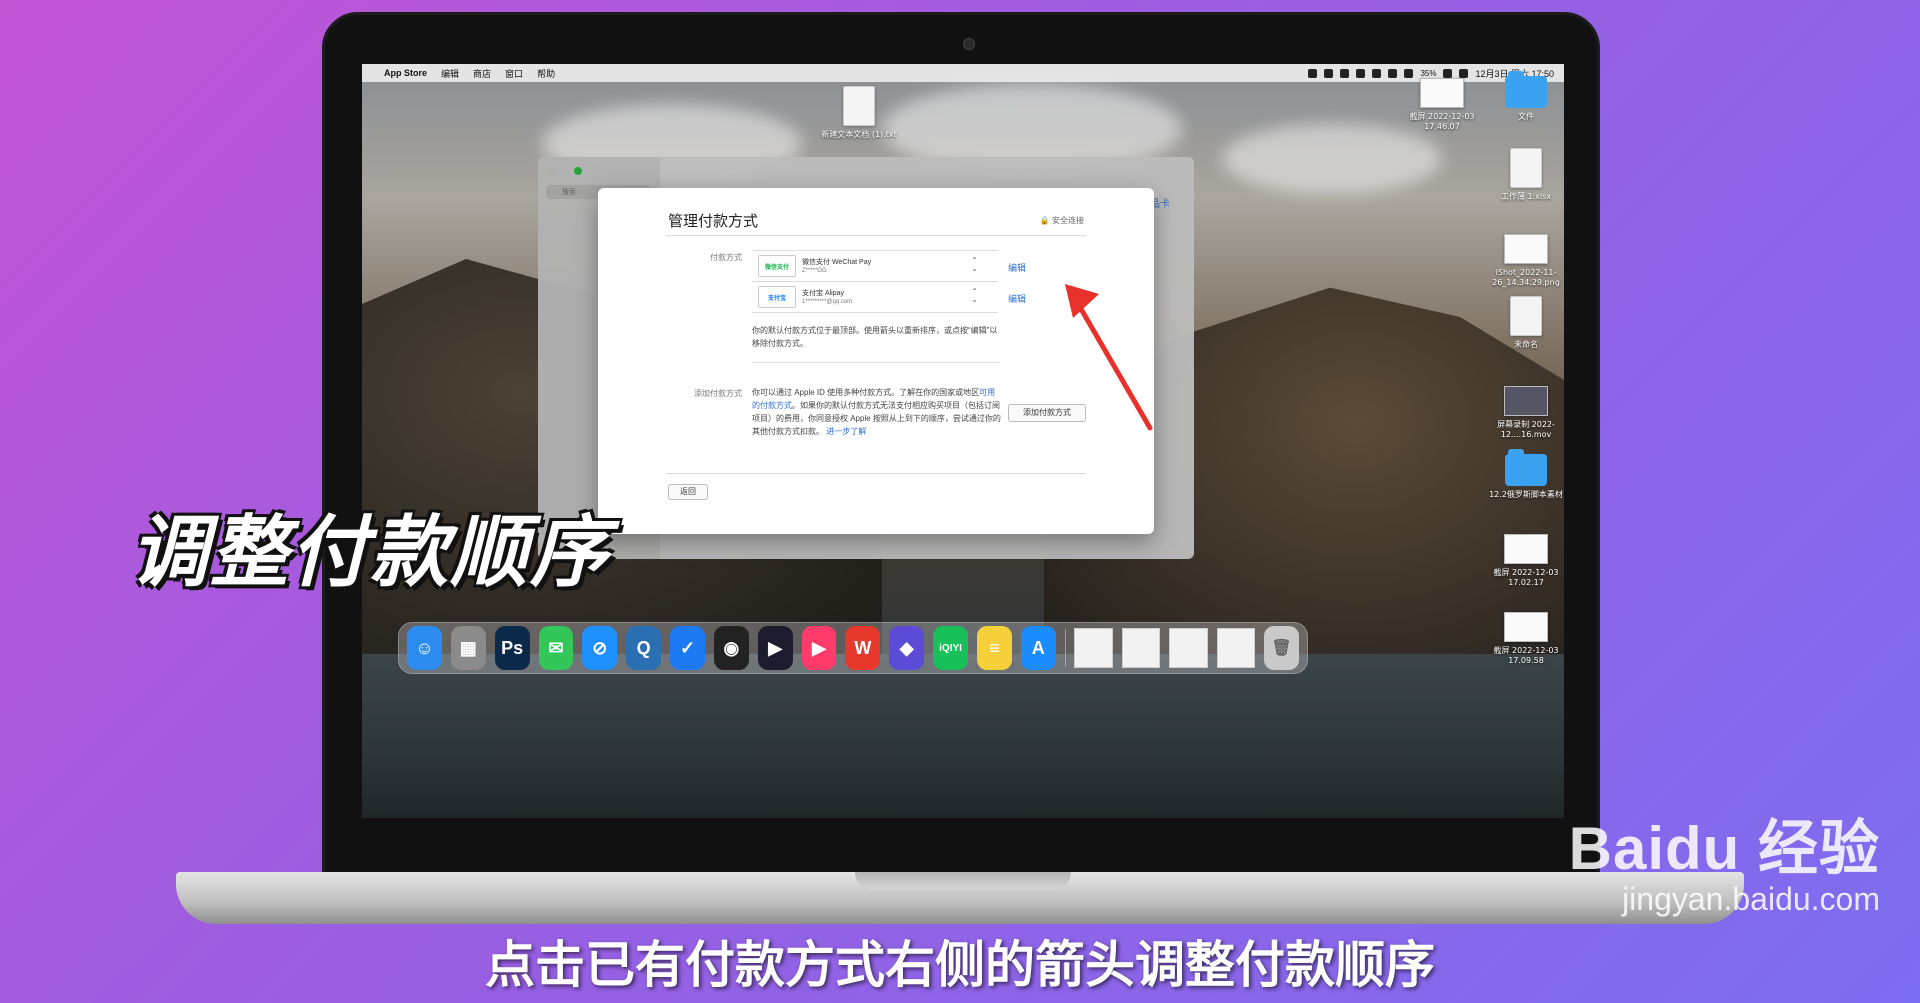 The height and width of the screenshot is (1003, 1920). What do you see at coordinates (859, 106) in the screenshot?
I see `txt-file-icon` at bounding box center [859, 106].